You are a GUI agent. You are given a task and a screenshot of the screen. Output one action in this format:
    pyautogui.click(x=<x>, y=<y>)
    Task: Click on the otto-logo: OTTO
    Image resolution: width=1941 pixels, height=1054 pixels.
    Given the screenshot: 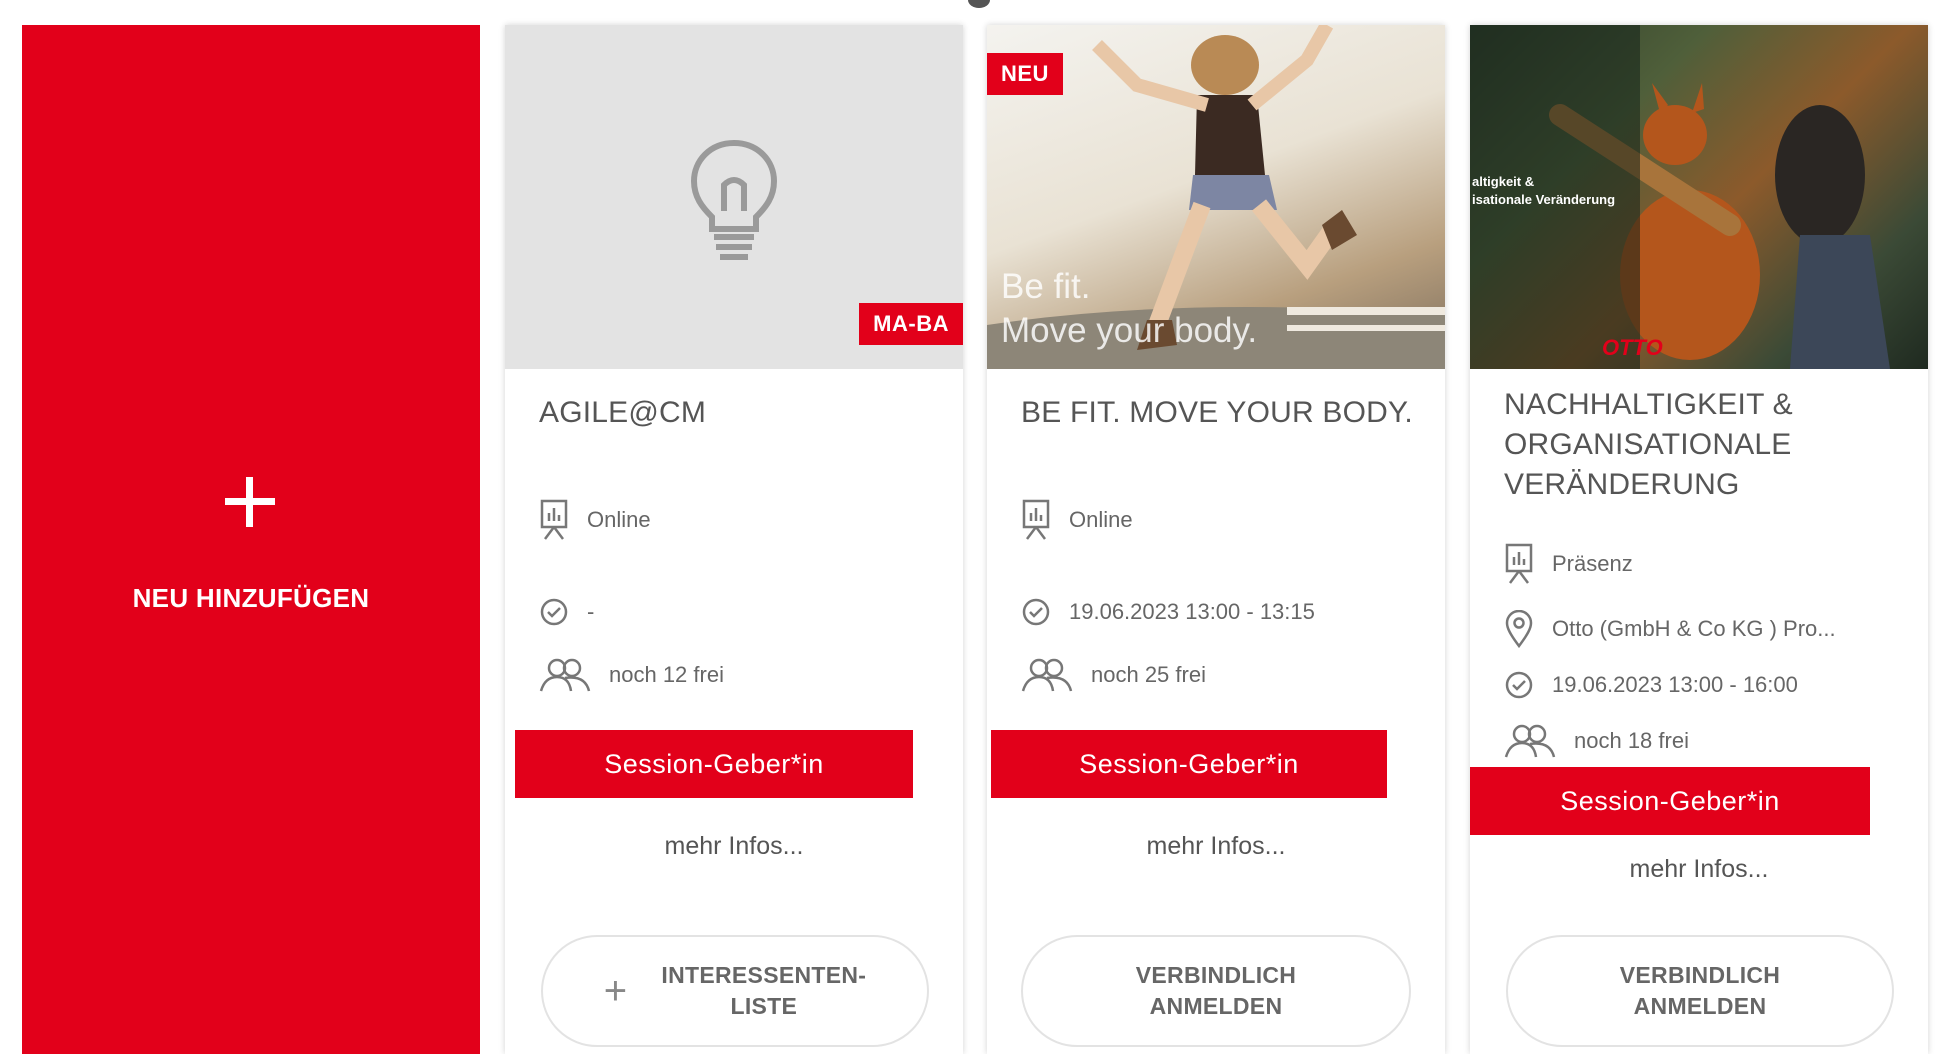 What is the action you would take?
    pyautogui.click(x=1632, y=347)
    